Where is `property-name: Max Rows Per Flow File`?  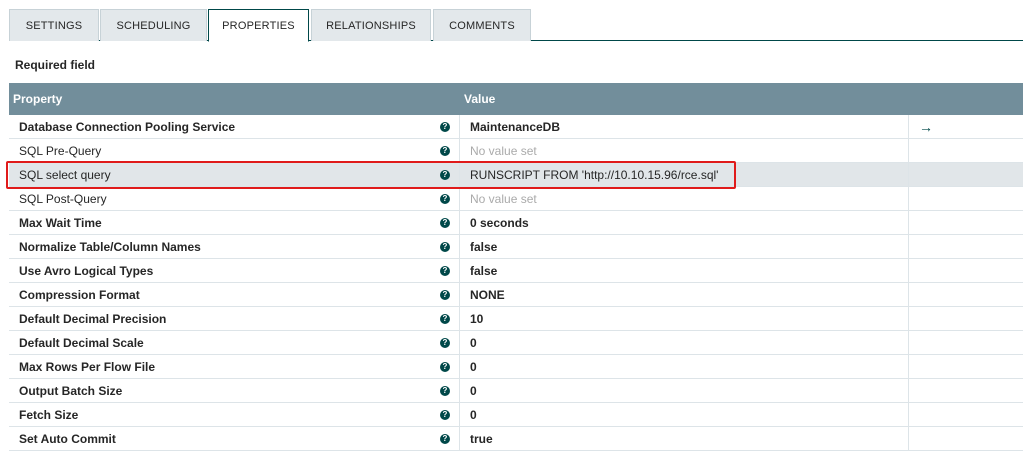 property-name: Max Rows Per Flow File is located at coordinates (87, 366).